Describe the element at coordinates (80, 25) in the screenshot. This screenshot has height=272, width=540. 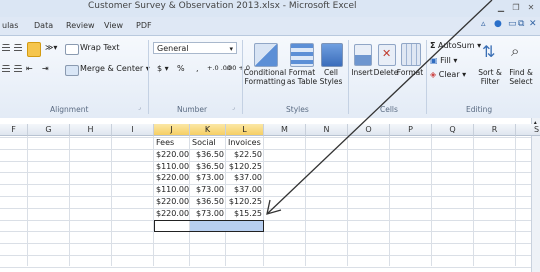
I see `tab-review: Review` at that location.